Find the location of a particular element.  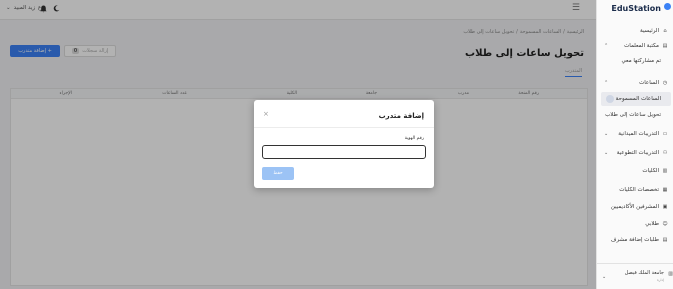

sidebar-item-label: الساعات is located at coordinates (649, 83).